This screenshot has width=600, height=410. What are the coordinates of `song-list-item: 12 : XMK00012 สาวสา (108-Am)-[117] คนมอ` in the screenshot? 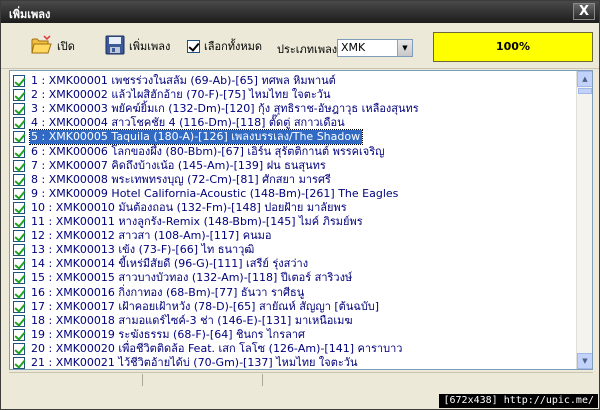 It's located at (293, 236).